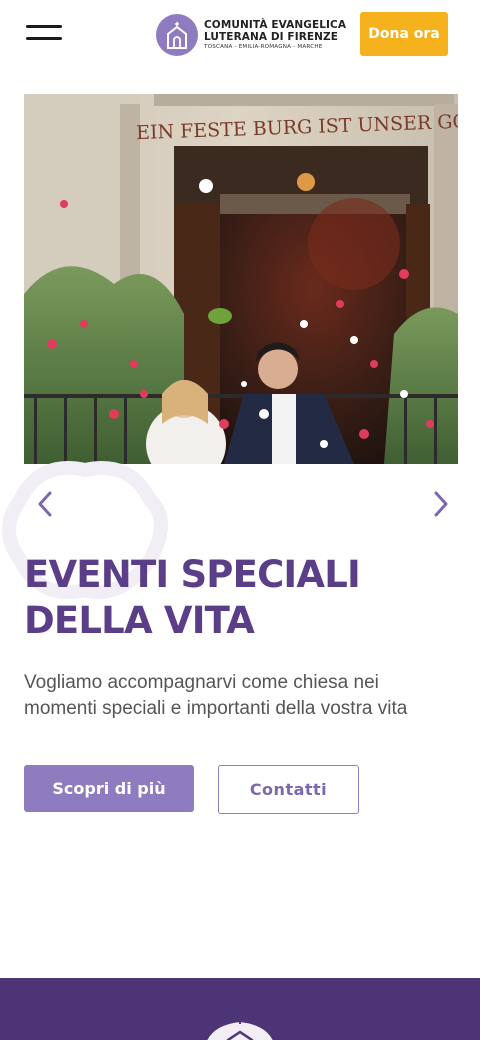  What do you see at coordinates (404, 34) in the screenshot?
I see `donate-button: Dona ora` at bounding box center [404, 34].